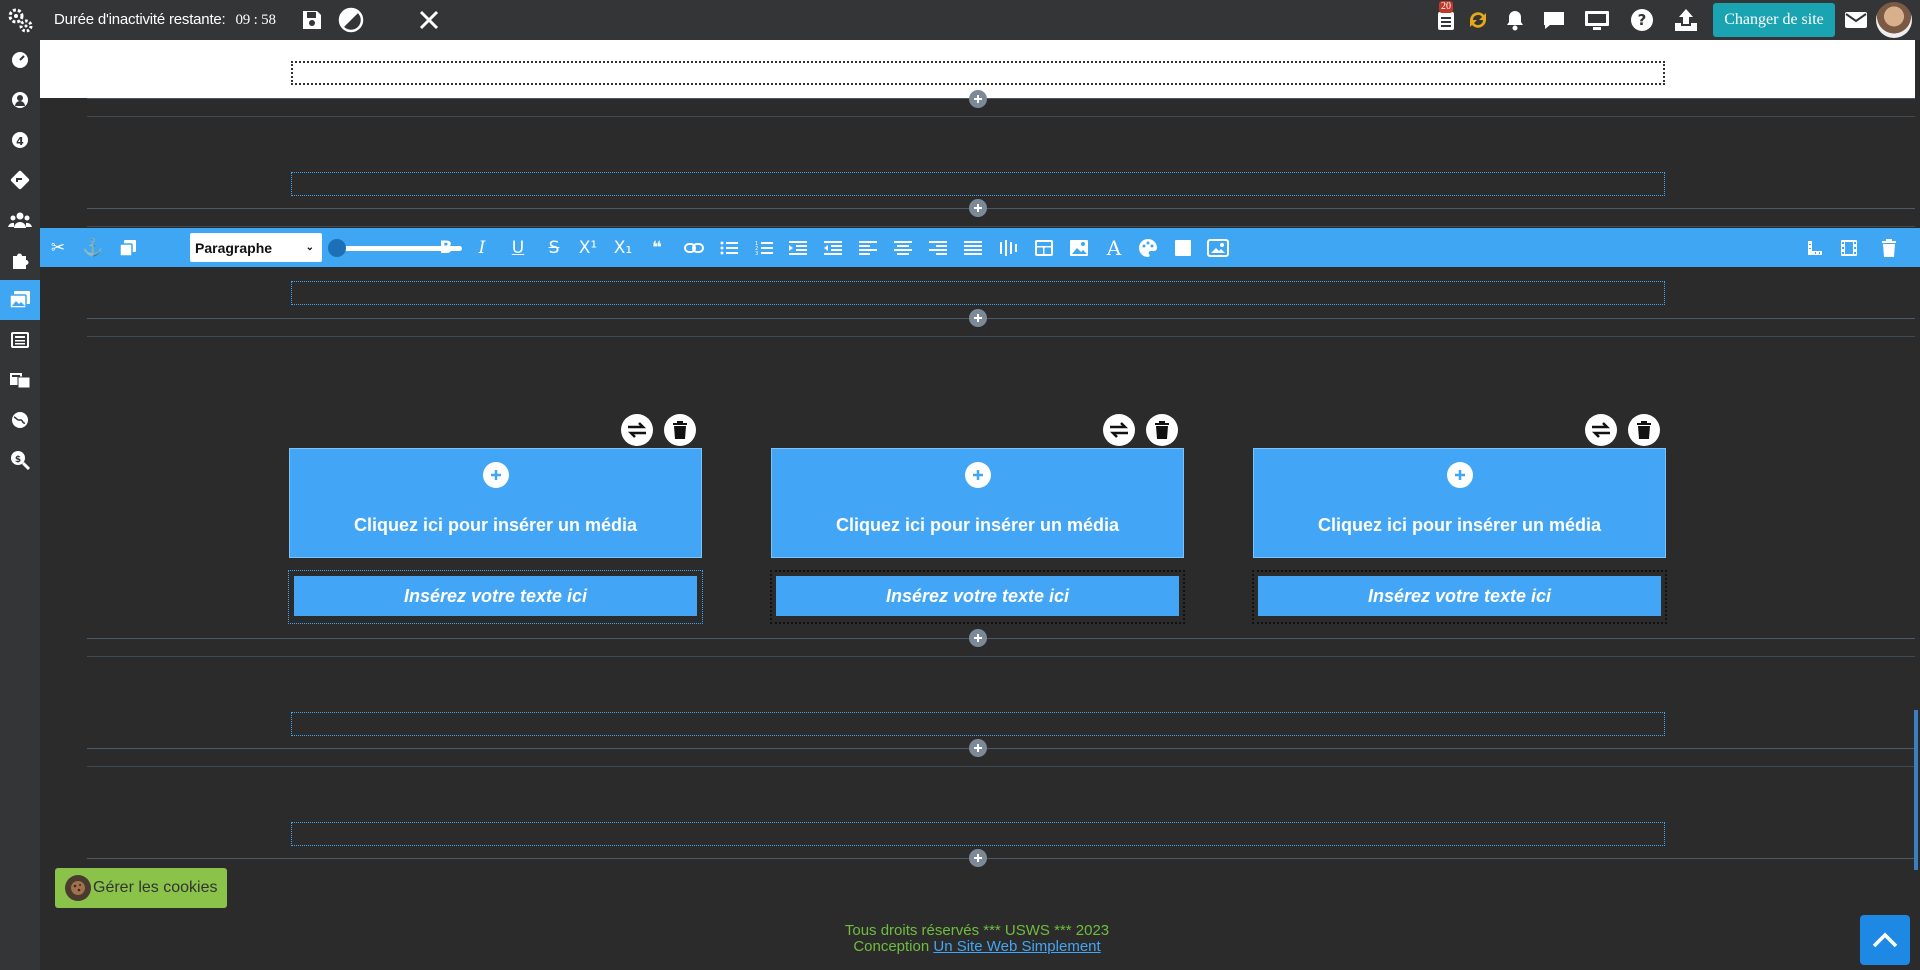 The image size is (1920, 970). I want to click on seo-icon: 4, so click(20, 140).